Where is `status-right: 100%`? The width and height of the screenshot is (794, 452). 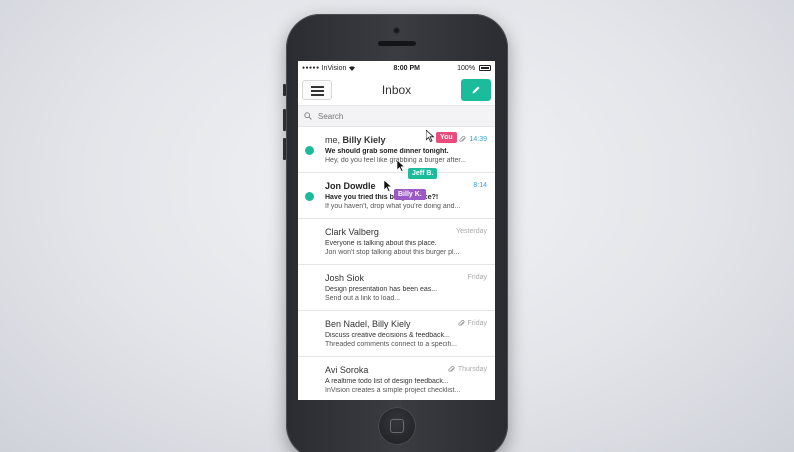 status-right: 100% is located at coordinates (474, 68).